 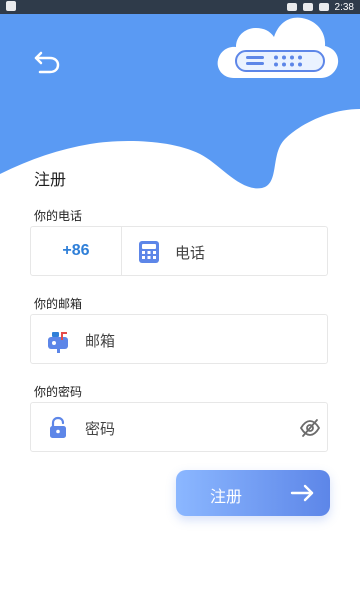 I want to click on phone-input: 电话, so click(x=190, y=252).